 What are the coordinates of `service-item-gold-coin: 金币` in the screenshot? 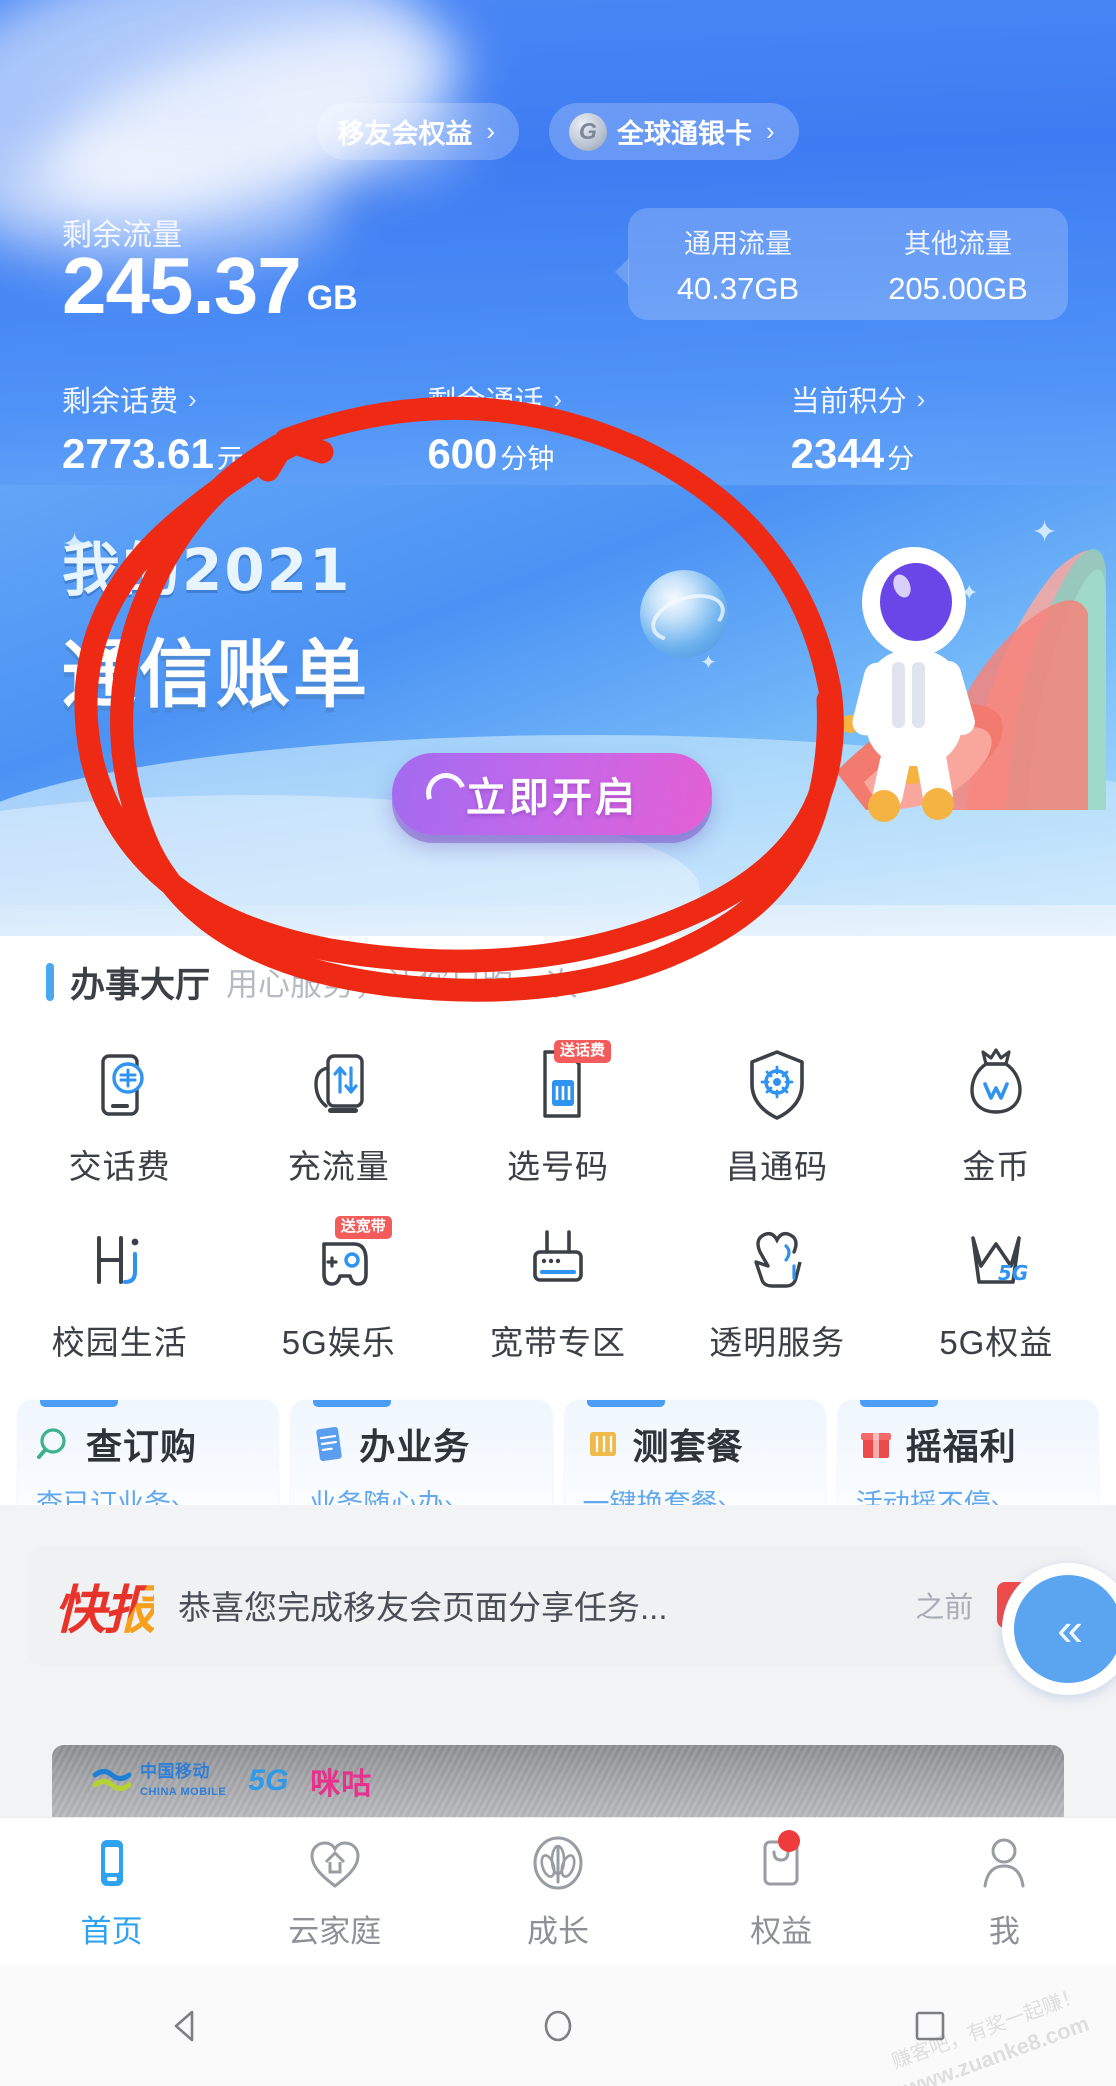 It's located at (996, 1120).